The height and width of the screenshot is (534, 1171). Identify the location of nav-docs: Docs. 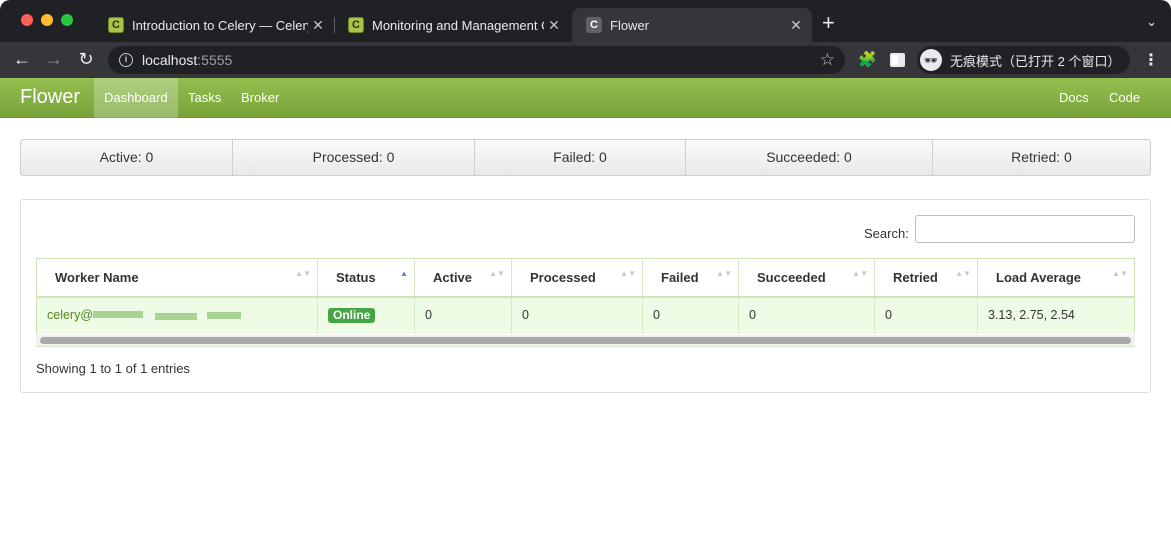
(1074, 98).